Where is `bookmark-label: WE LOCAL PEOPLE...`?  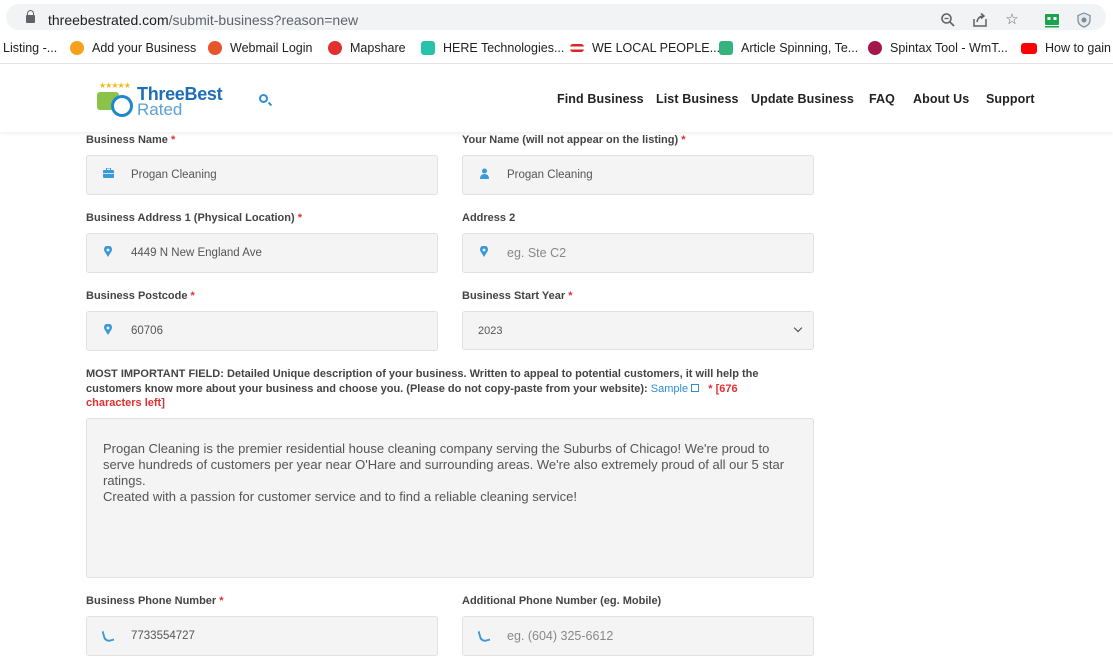
bookmark-label: WE LOCAL PEOPLE... is located at coordinates (656, 48).